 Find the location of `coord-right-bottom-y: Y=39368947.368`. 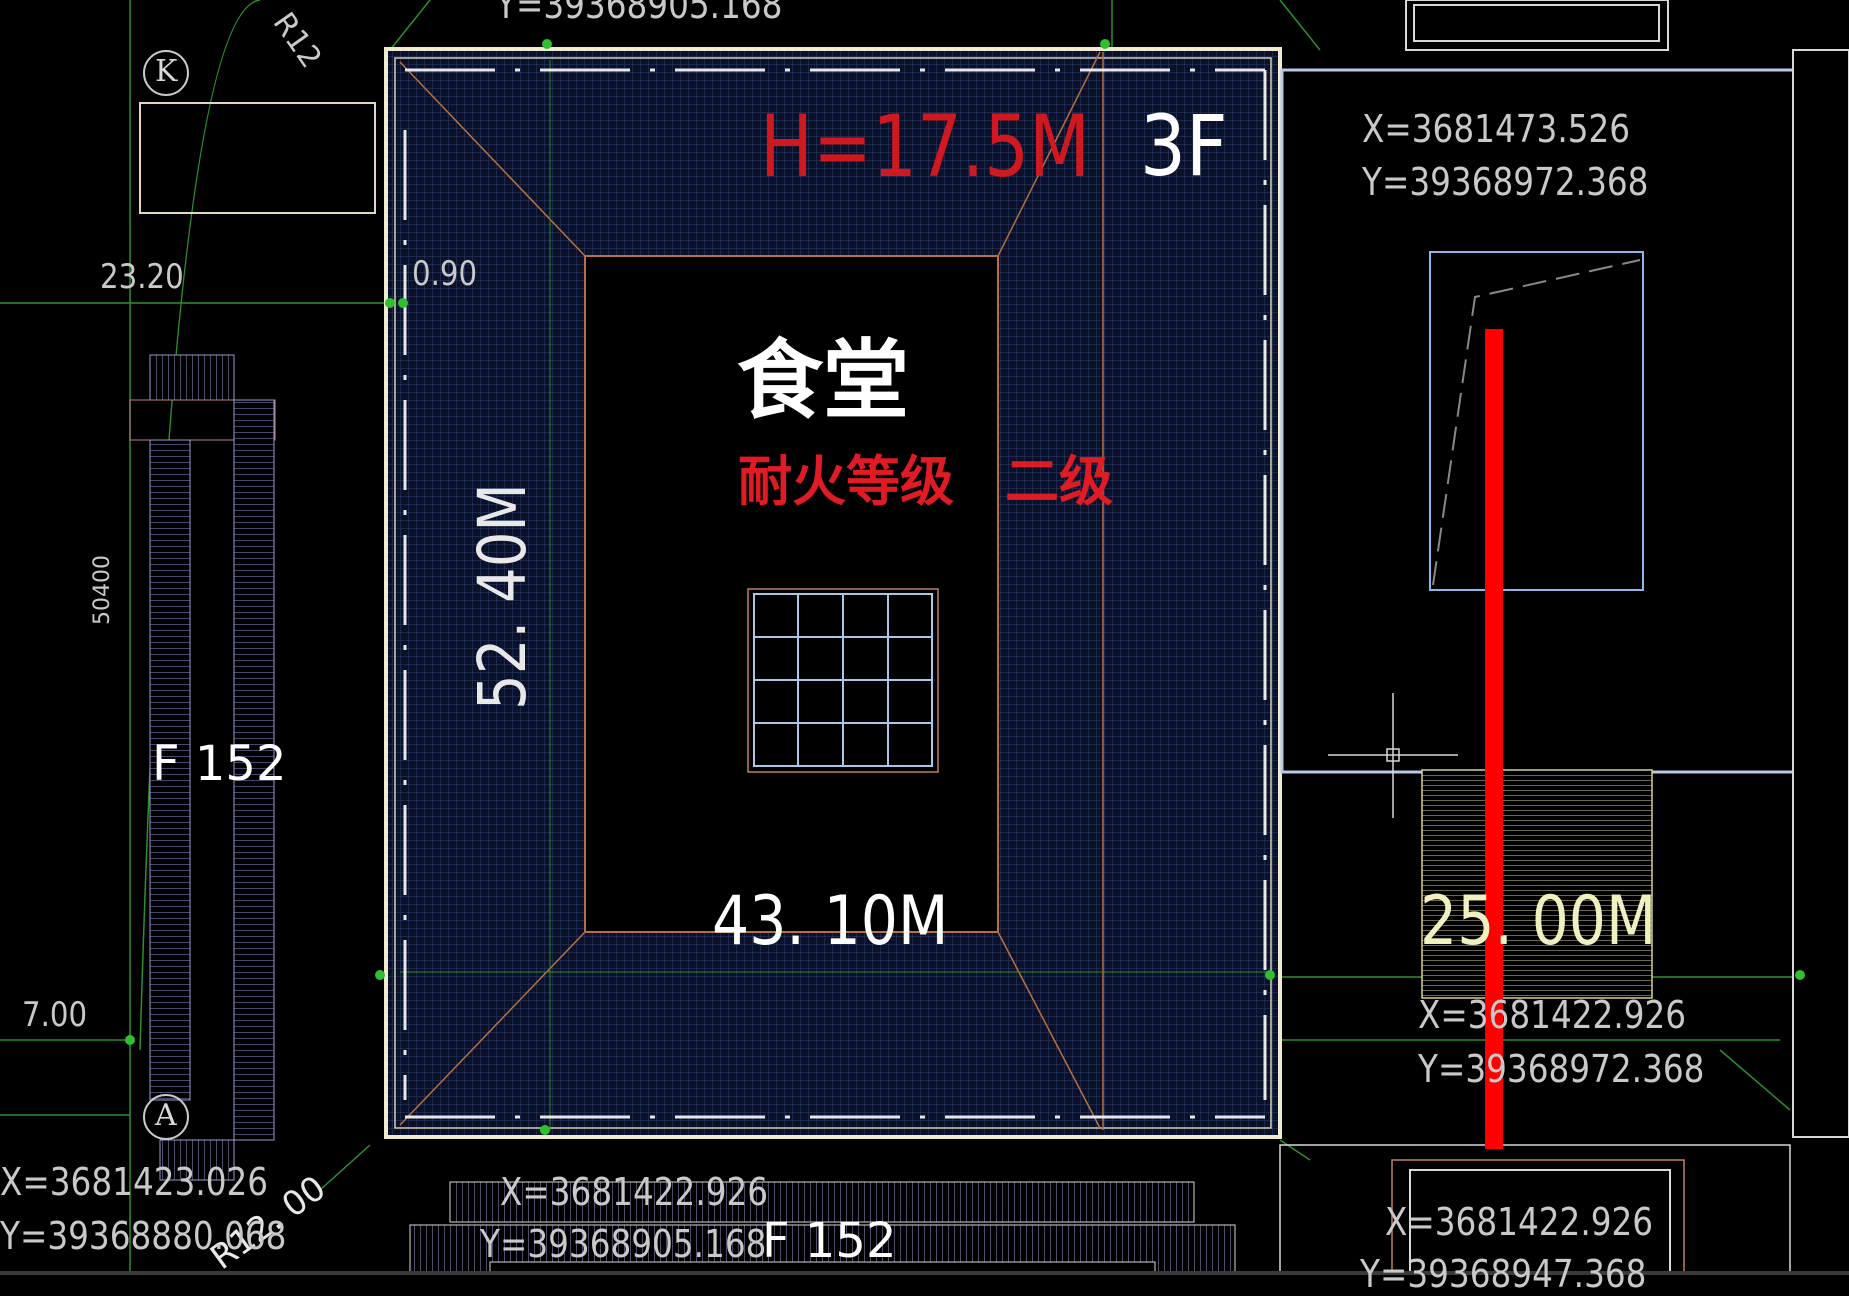

coord-right-bottom-y: Y=39368947.368 is located at coordinates (1503, 1274).